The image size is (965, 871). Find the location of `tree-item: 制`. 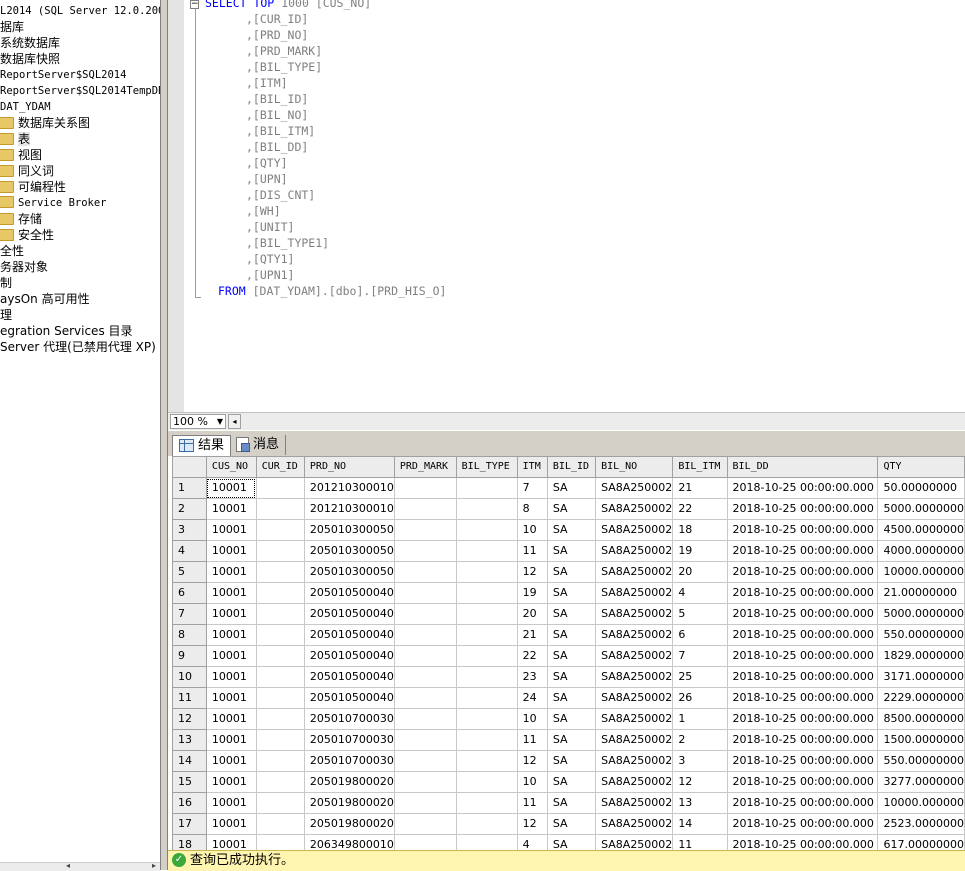

tree-item: 制 is located at coordinates (6, 283).